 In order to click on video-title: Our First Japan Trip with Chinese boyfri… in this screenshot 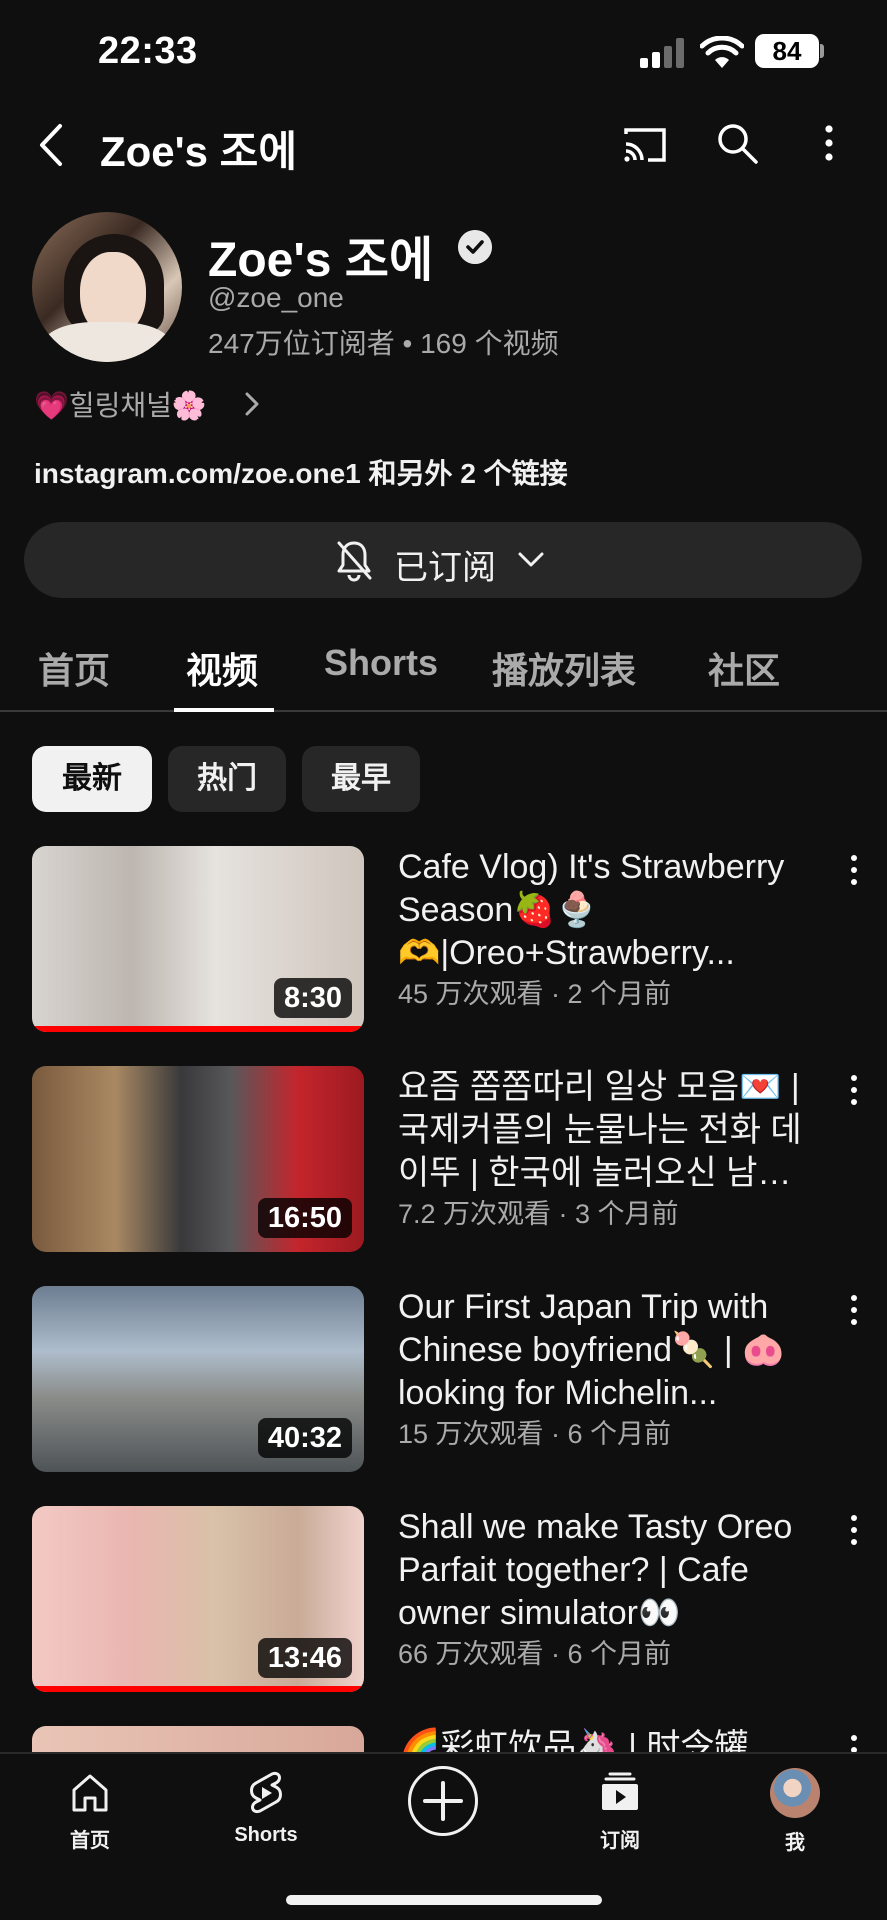, I will do `click(613, 1350)`.